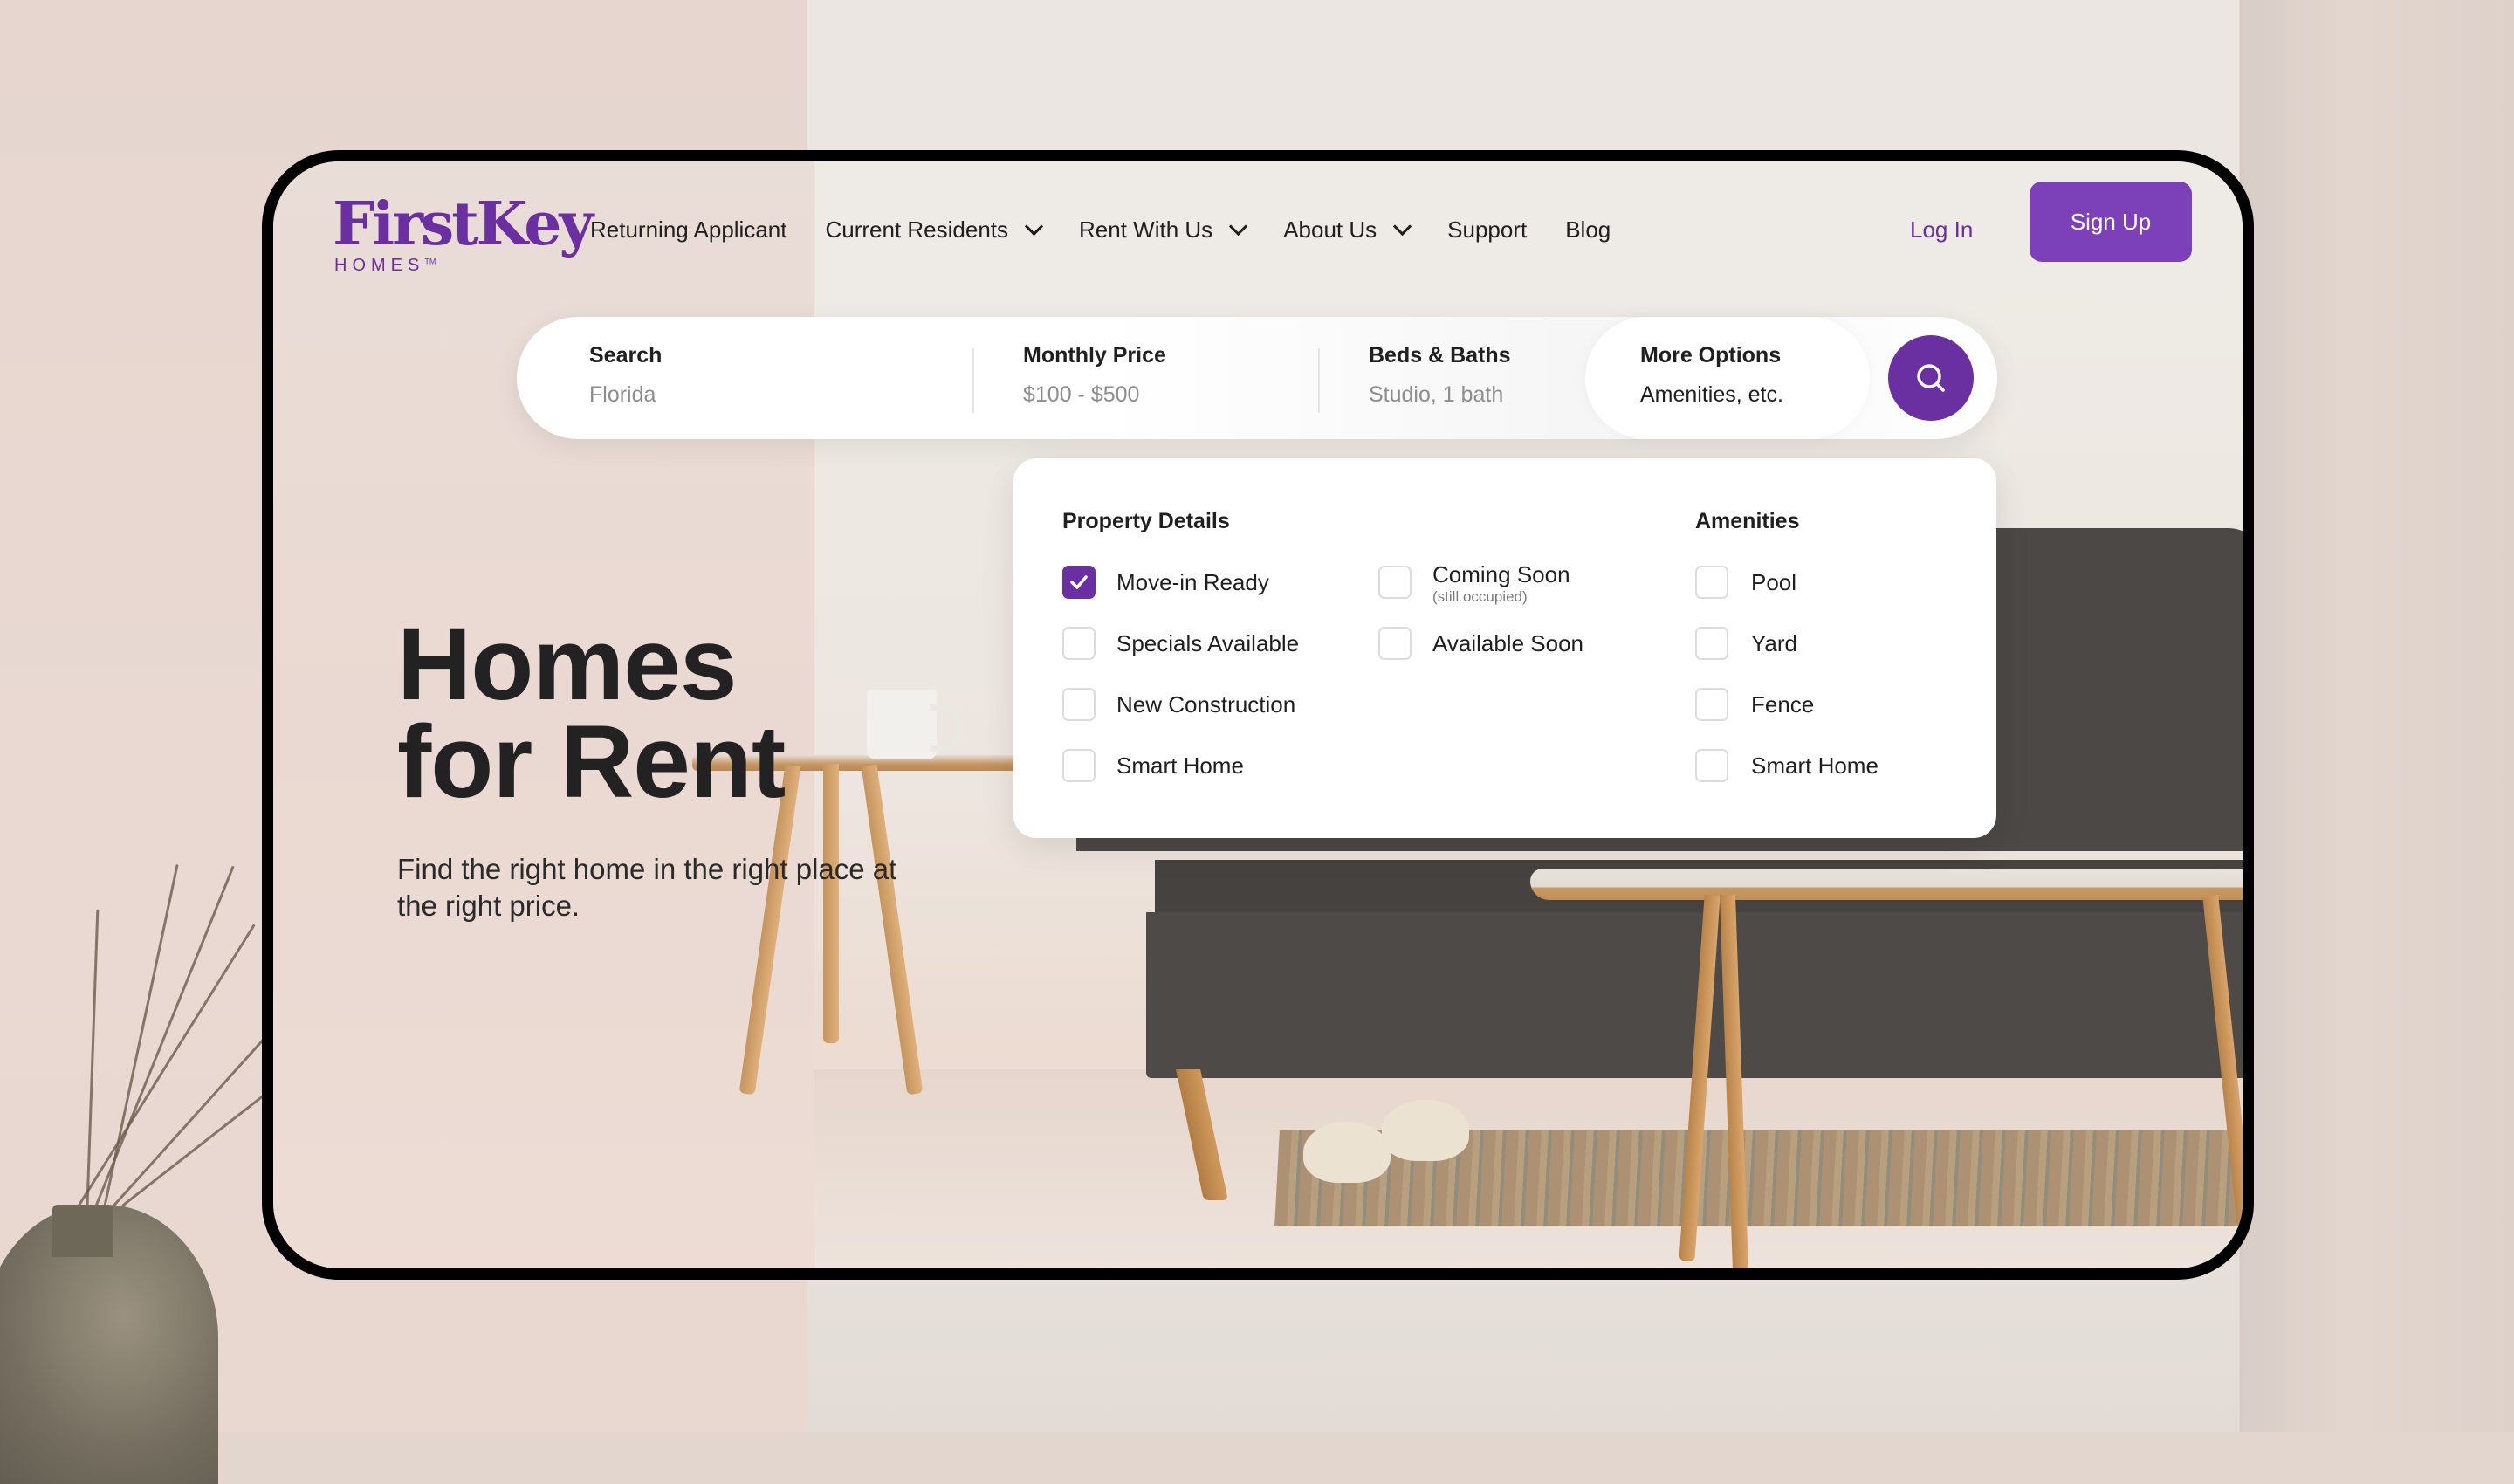 Image resolution: width=2514 pixels, height=1484 pixels. What do you see at coordinates (1783, 704) in the screenshot?
I see `option-label: Fence` at bounding box center [1783, 704].